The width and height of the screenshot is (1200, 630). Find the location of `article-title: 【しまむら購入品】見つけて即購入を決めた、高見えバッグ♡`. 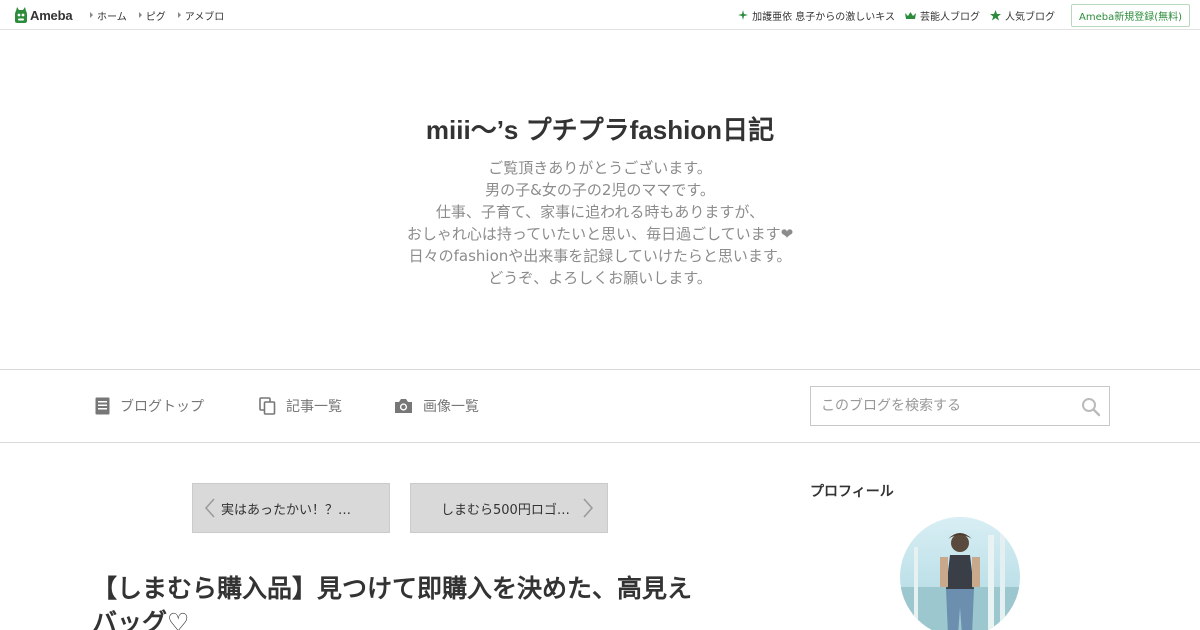

article-title: 【しまむら購入品】見つけて即購入を決めた、高見えバッグ♡ is located at coordinates (402, 601).